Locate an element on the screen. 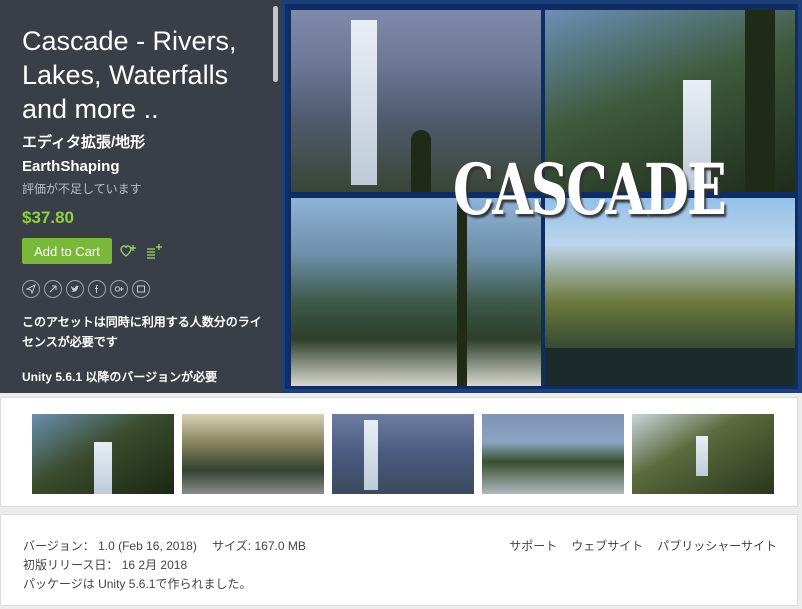 This screenshot has width=802, height=609. unity-version-requirement: Unity 5.6.1 以降のバージョンが必要 is located at coordinates (120, 377).